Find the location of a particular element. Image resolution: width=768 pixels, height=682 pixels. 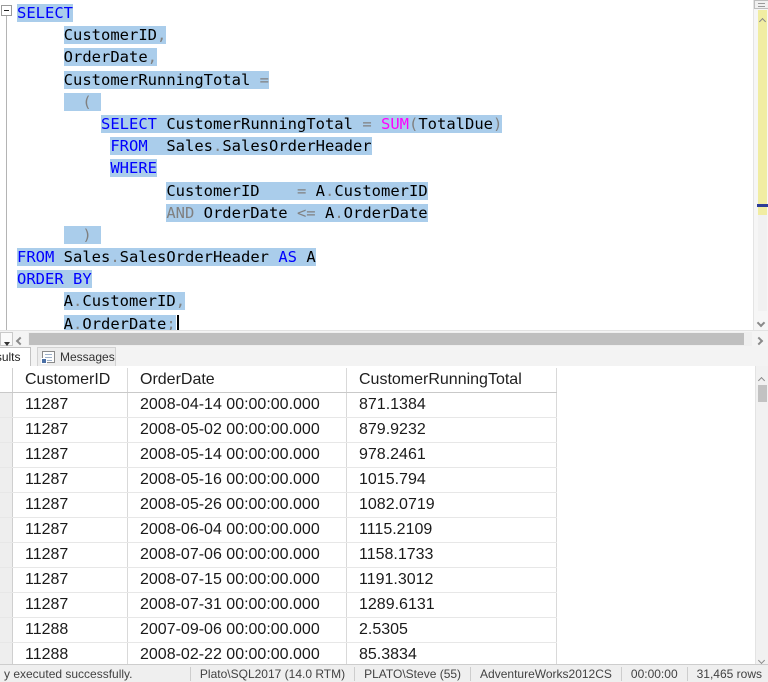

column-header-customerrunningtotal: CustomerRunningTotal is located at coordinates (452, 380).